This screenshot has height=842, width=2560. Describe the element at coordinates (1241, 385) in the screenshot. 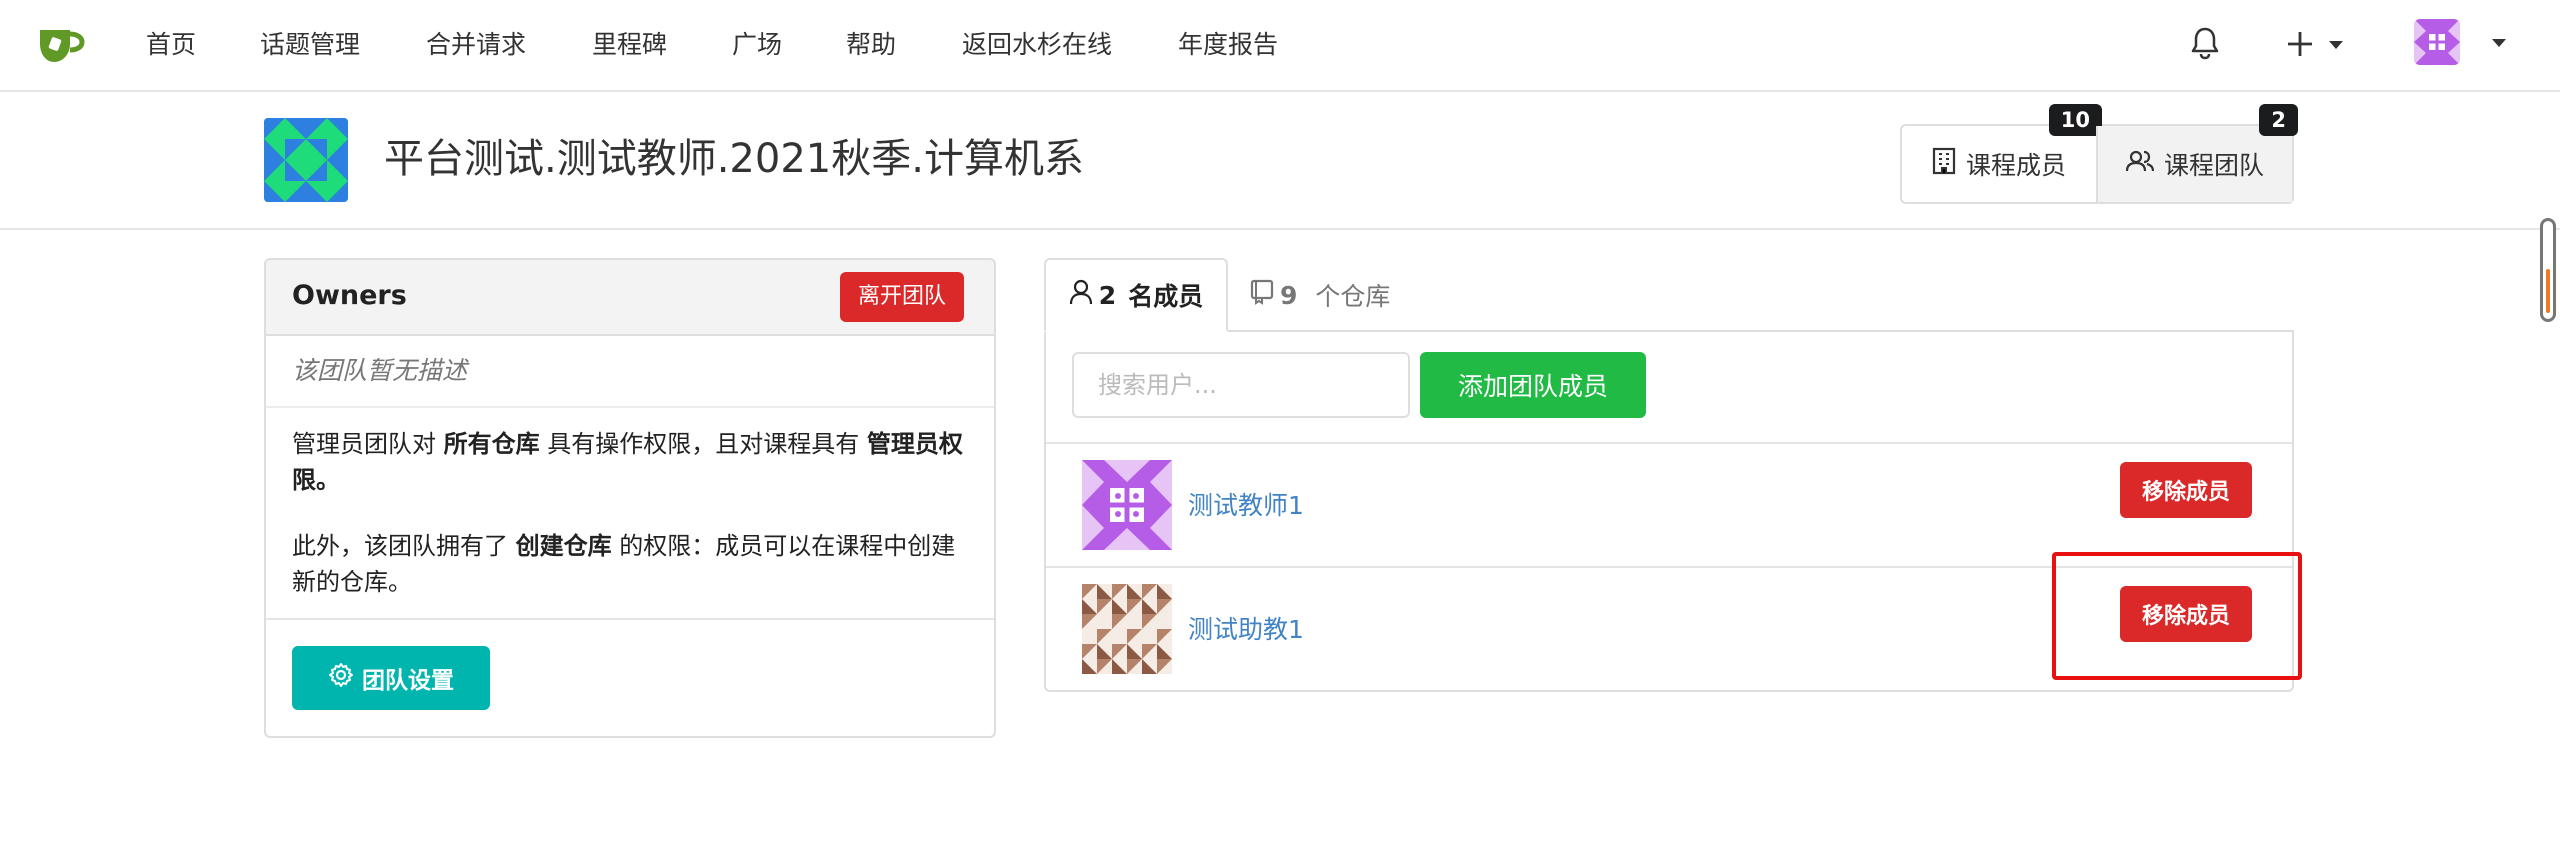

I see `search-user-input` at that location.